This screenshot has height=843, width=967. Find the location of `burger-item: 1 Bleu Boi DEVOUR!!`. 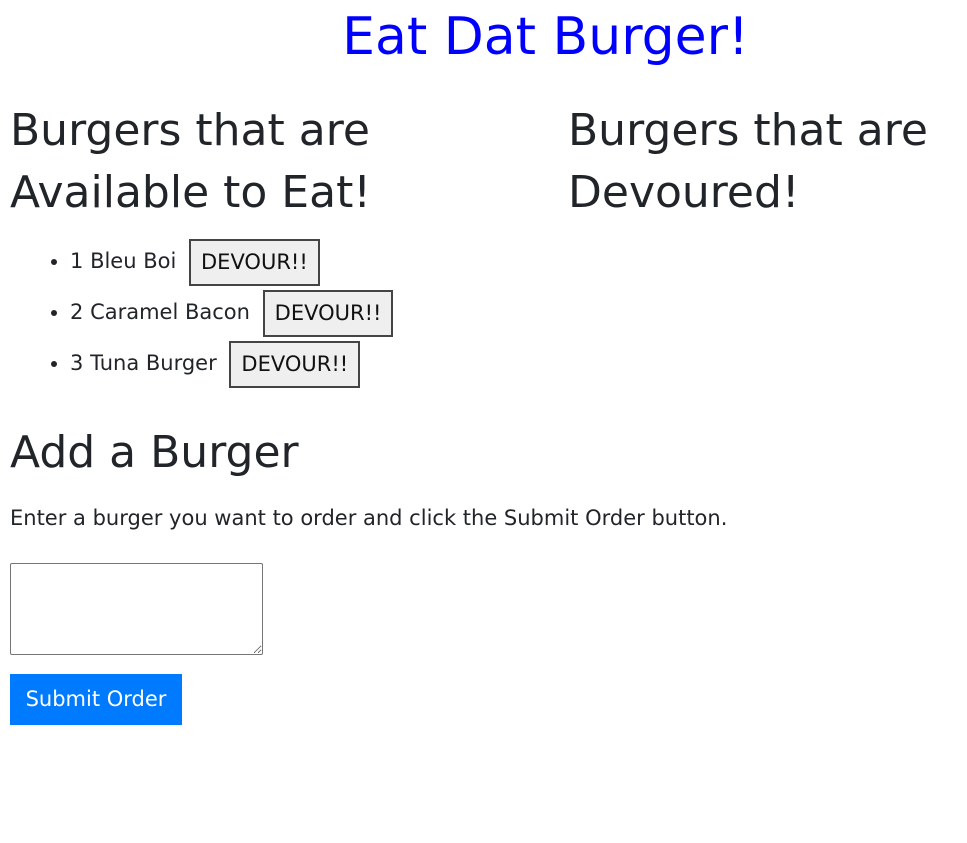

burger-item: 1 Bleu Boi DEVOUR!! is located at coordinates (231, 261).